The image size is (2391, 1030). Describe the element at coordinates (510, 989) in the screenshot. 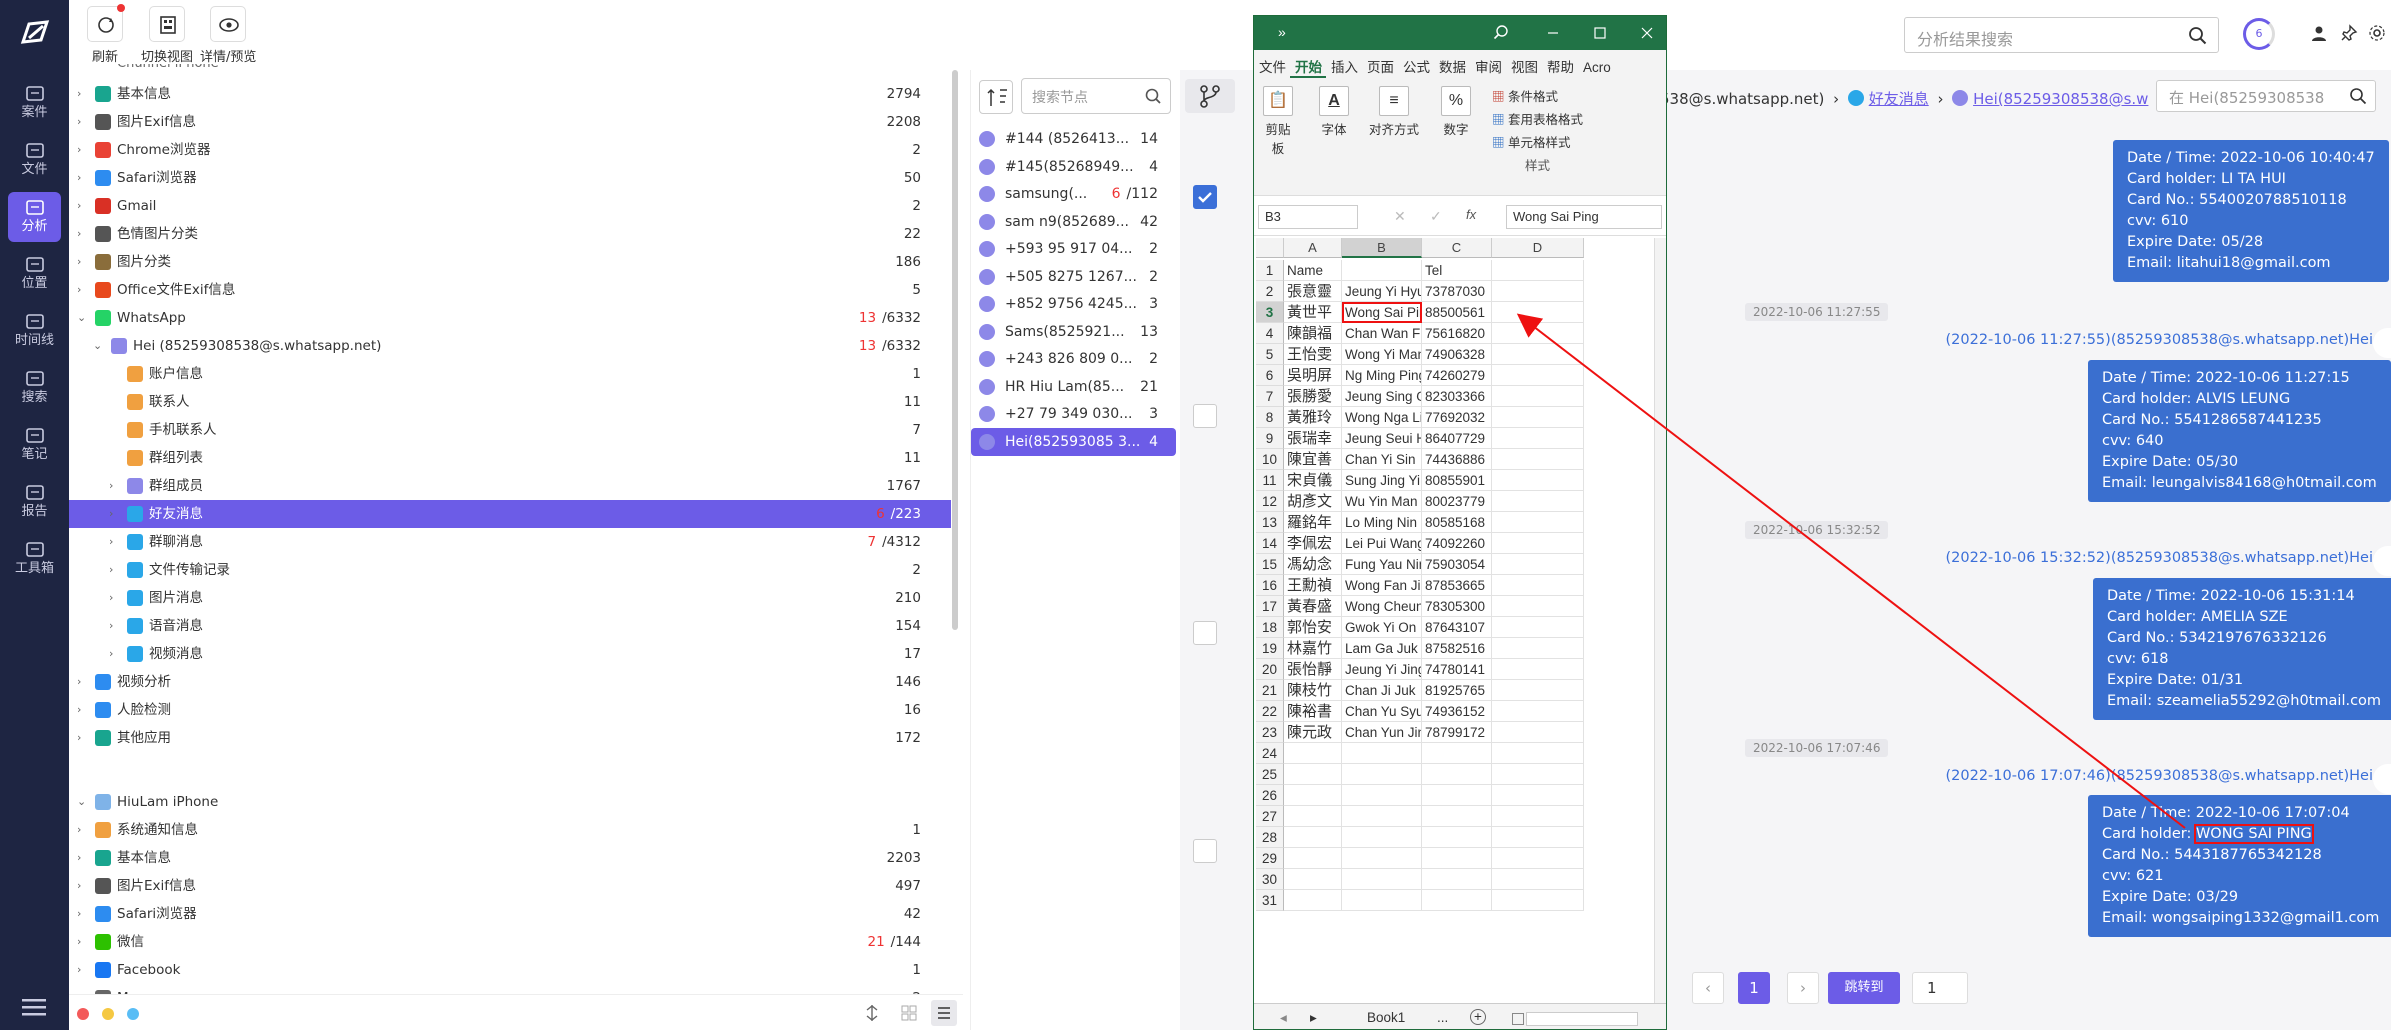

I see `tree-row: ›M...2` at that location.